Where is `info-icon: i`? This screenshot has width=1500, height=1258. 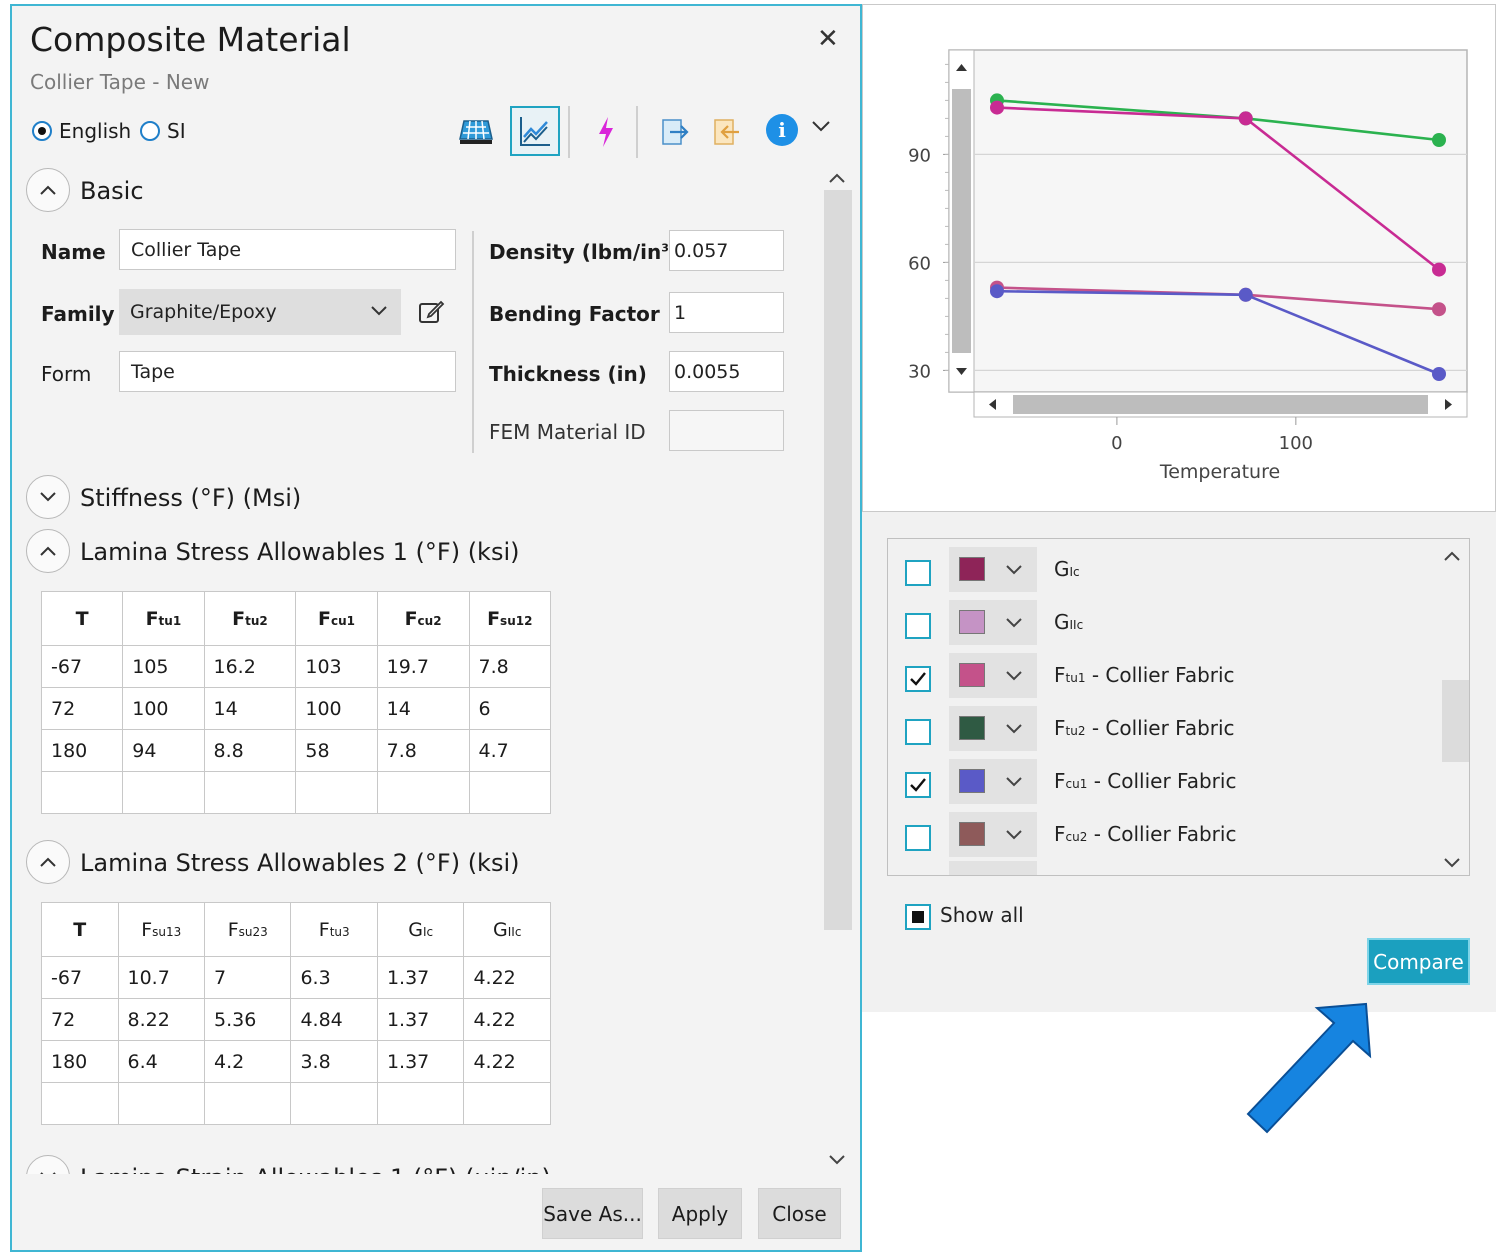
info-icon: i is located at coordinates (782, 130).